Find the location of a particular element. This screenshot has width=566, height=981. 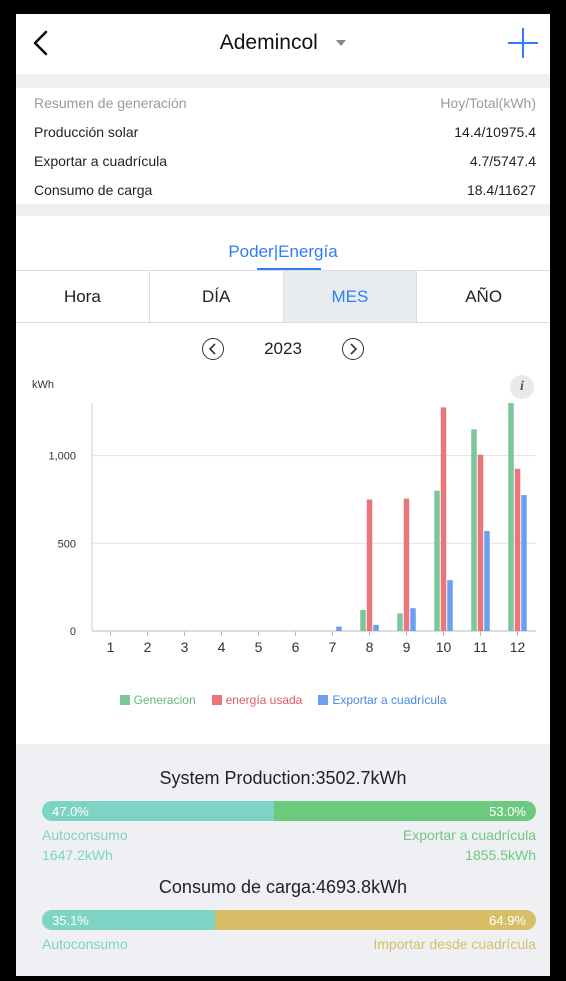

consumption-bar: 35.1% 64.9% is located at coordinates (289, 920).